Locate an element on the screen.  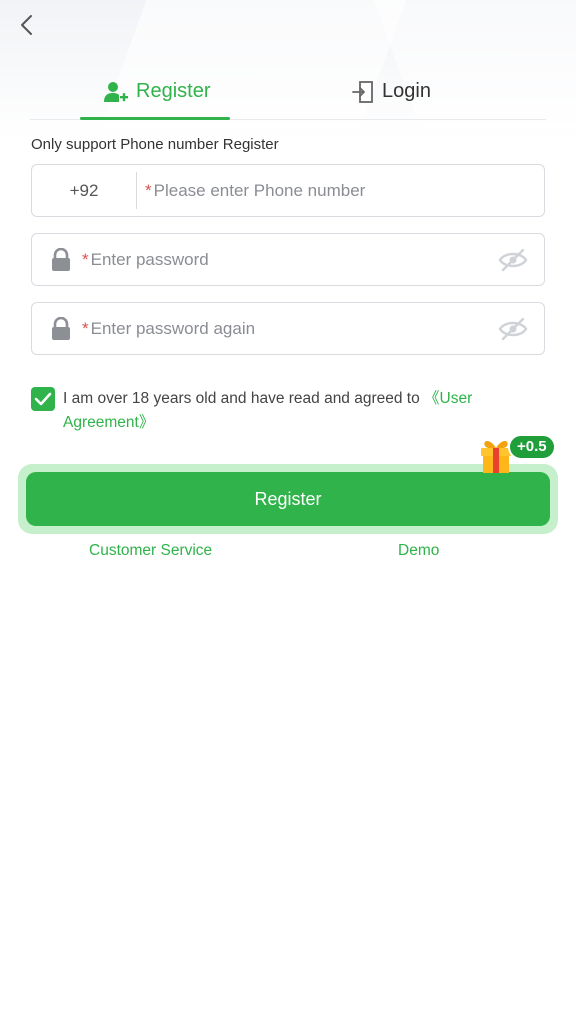
phone-input is located at coordinates (348, 190).